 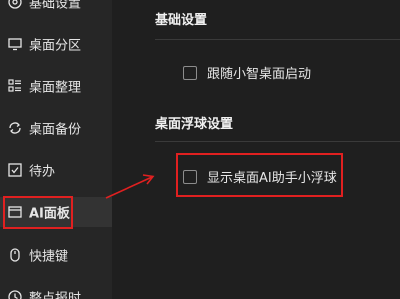 I want to click on sidebar-item-label: 整点报时, so click(x=55, y=295).